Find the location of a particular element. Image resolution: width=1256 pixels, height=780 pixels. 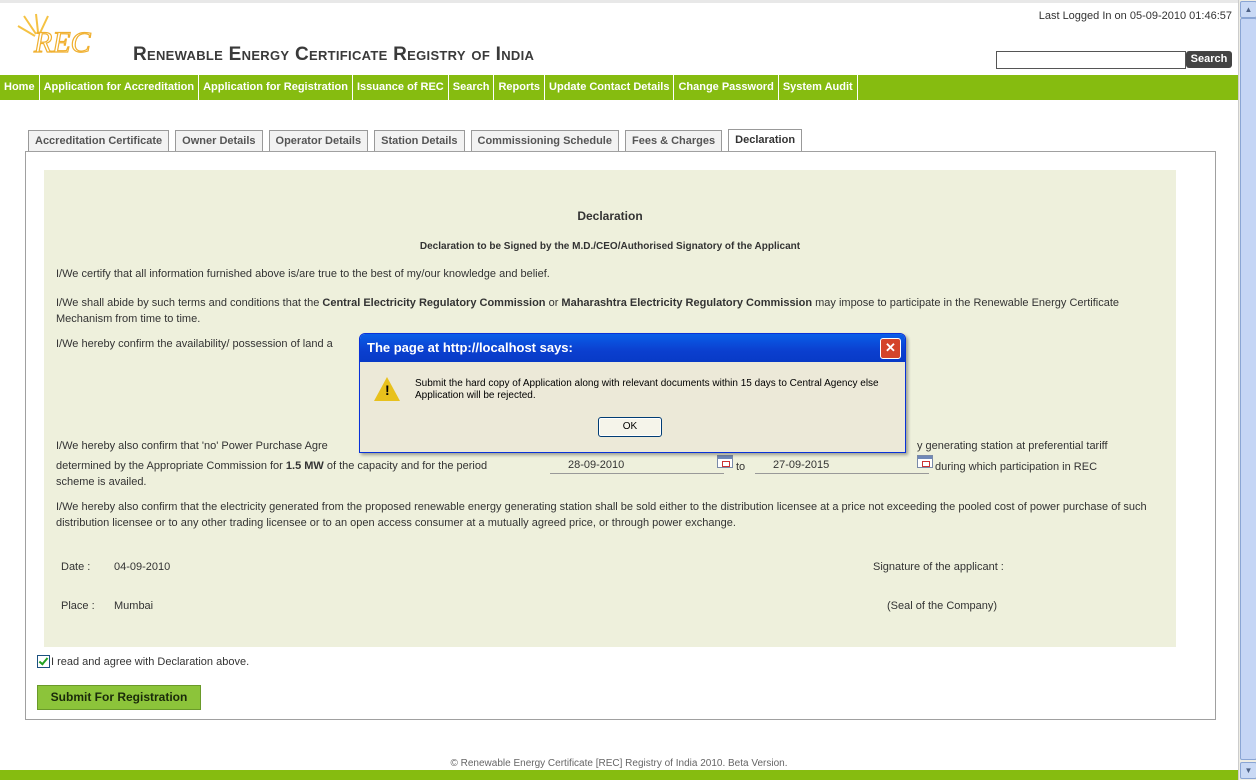

svg-text: REC is located at coordinates (62, 42).